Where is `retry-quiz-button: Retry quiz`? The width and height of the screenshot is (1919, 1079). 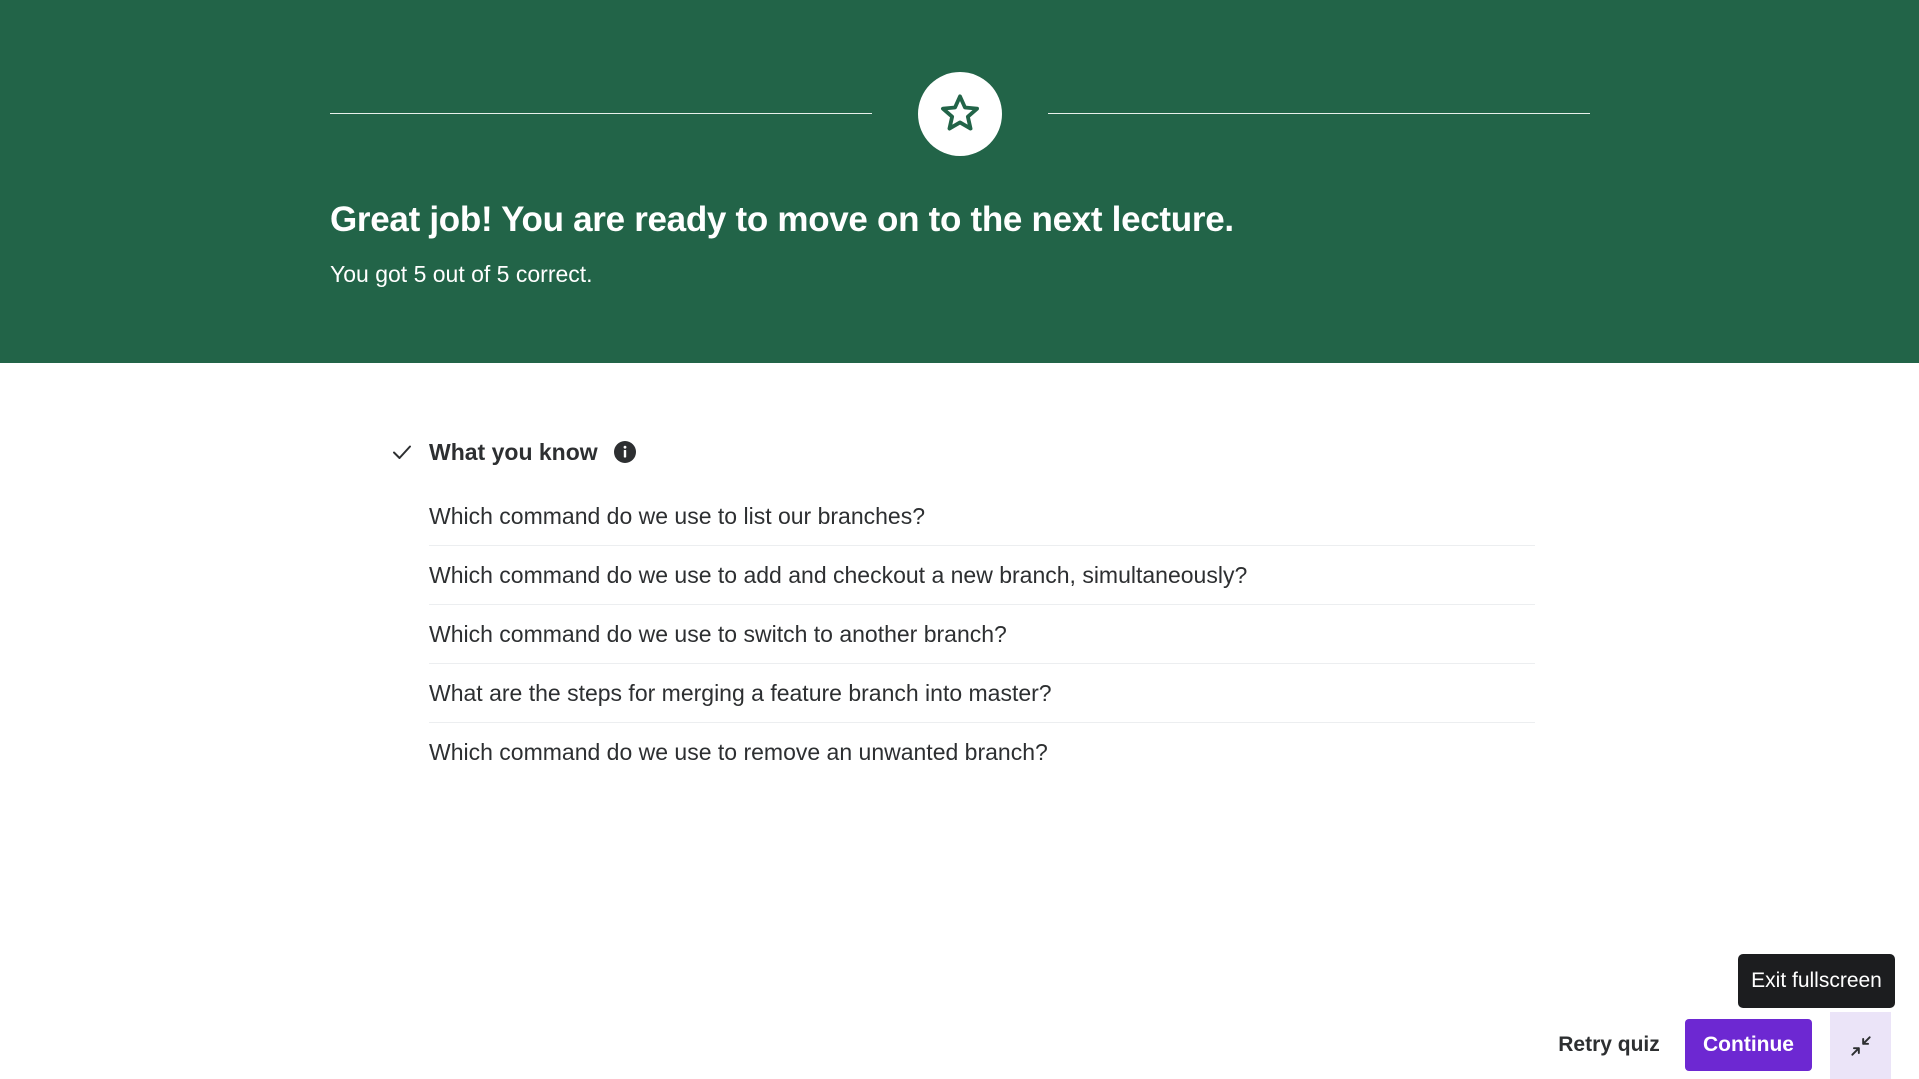 retry-quiz-button: Retry quiz is located at coordinates (1609, 1045).